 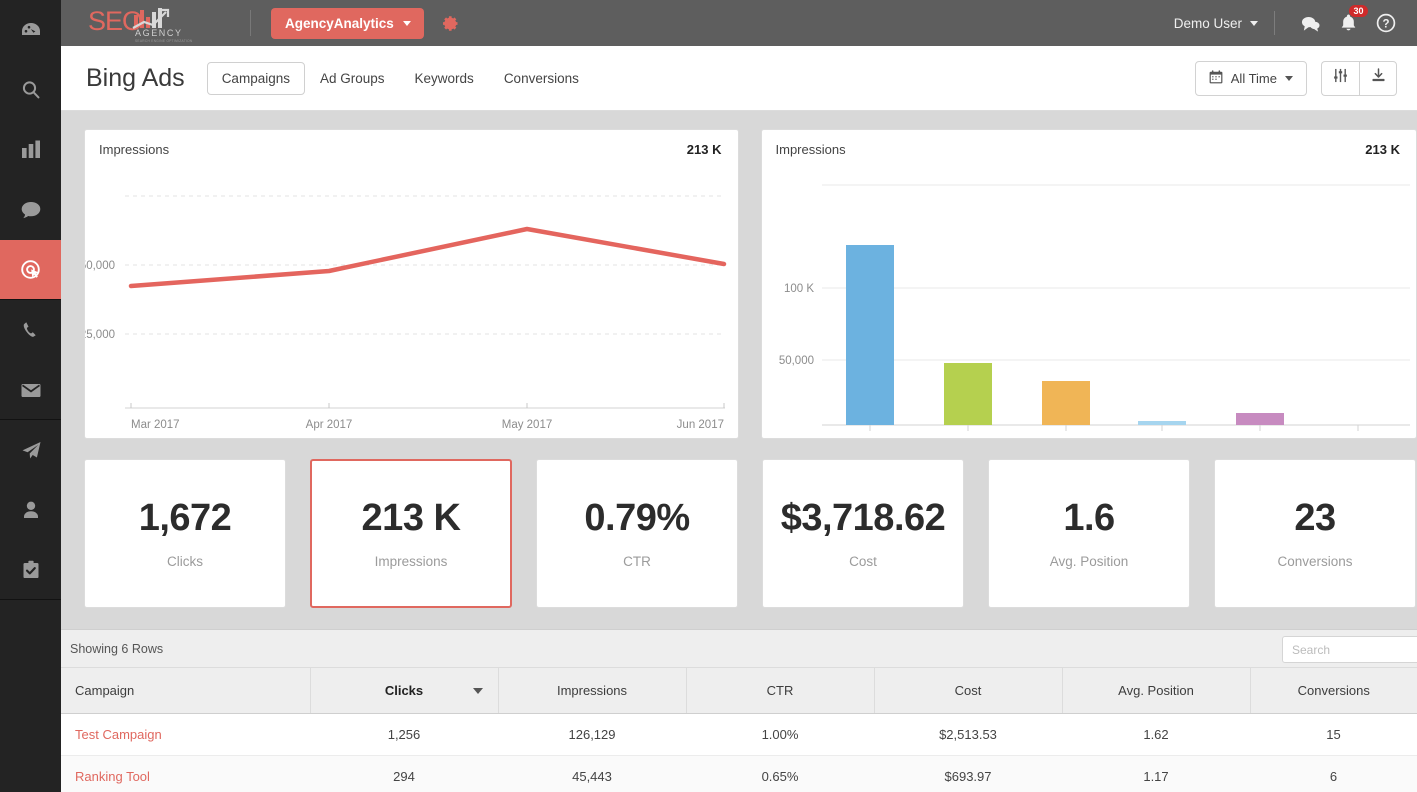 What do you see at coordinates (968, 773) in the screenshot?
I see `cell-cost: $693.97` at bounding box center [968, 773].